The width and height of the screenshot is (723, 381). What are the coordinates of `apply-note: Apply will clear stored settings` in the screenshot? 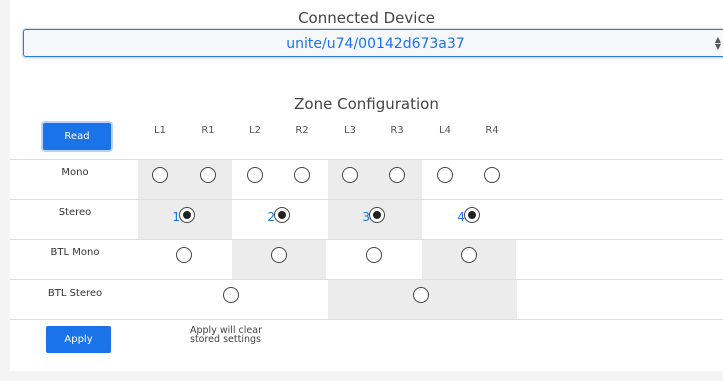 It's located at (226, 335).